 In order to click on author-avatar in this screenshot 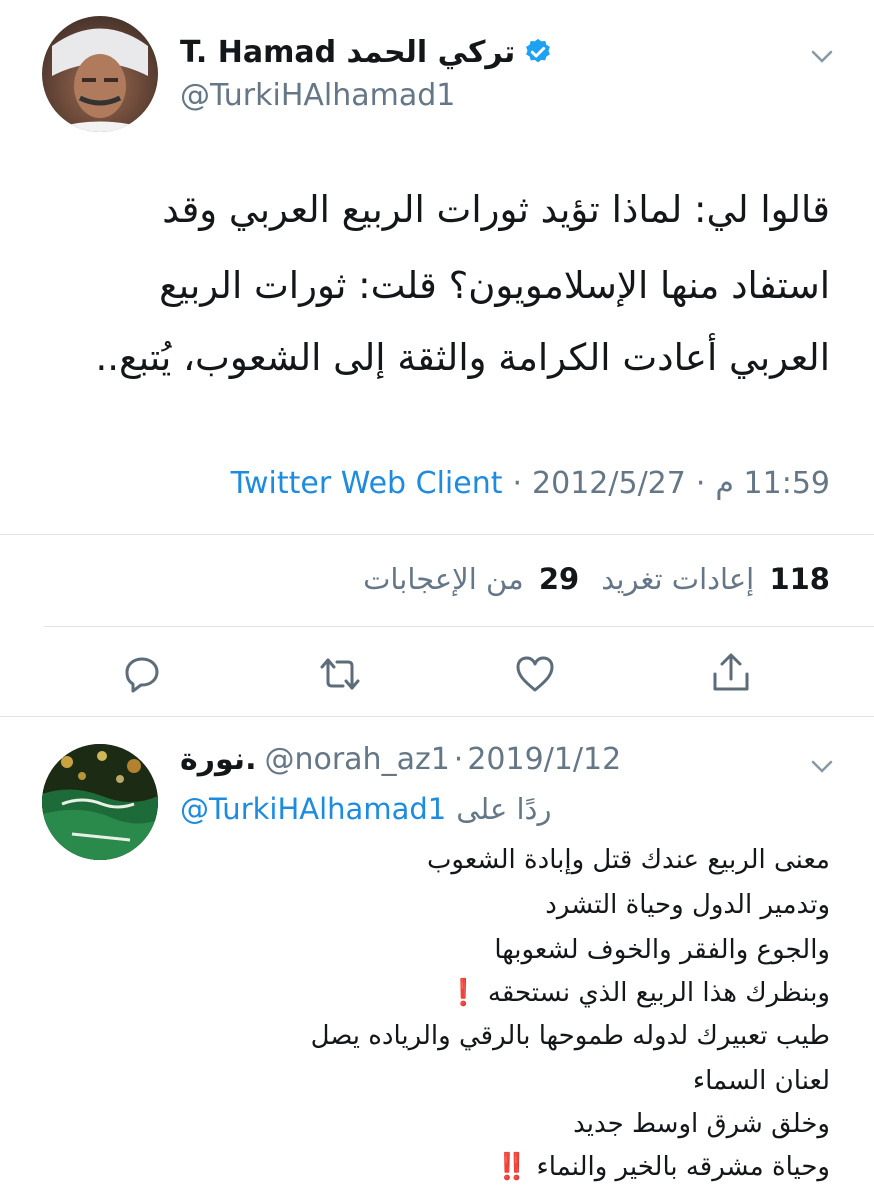, I will do `click(100, 74)`.